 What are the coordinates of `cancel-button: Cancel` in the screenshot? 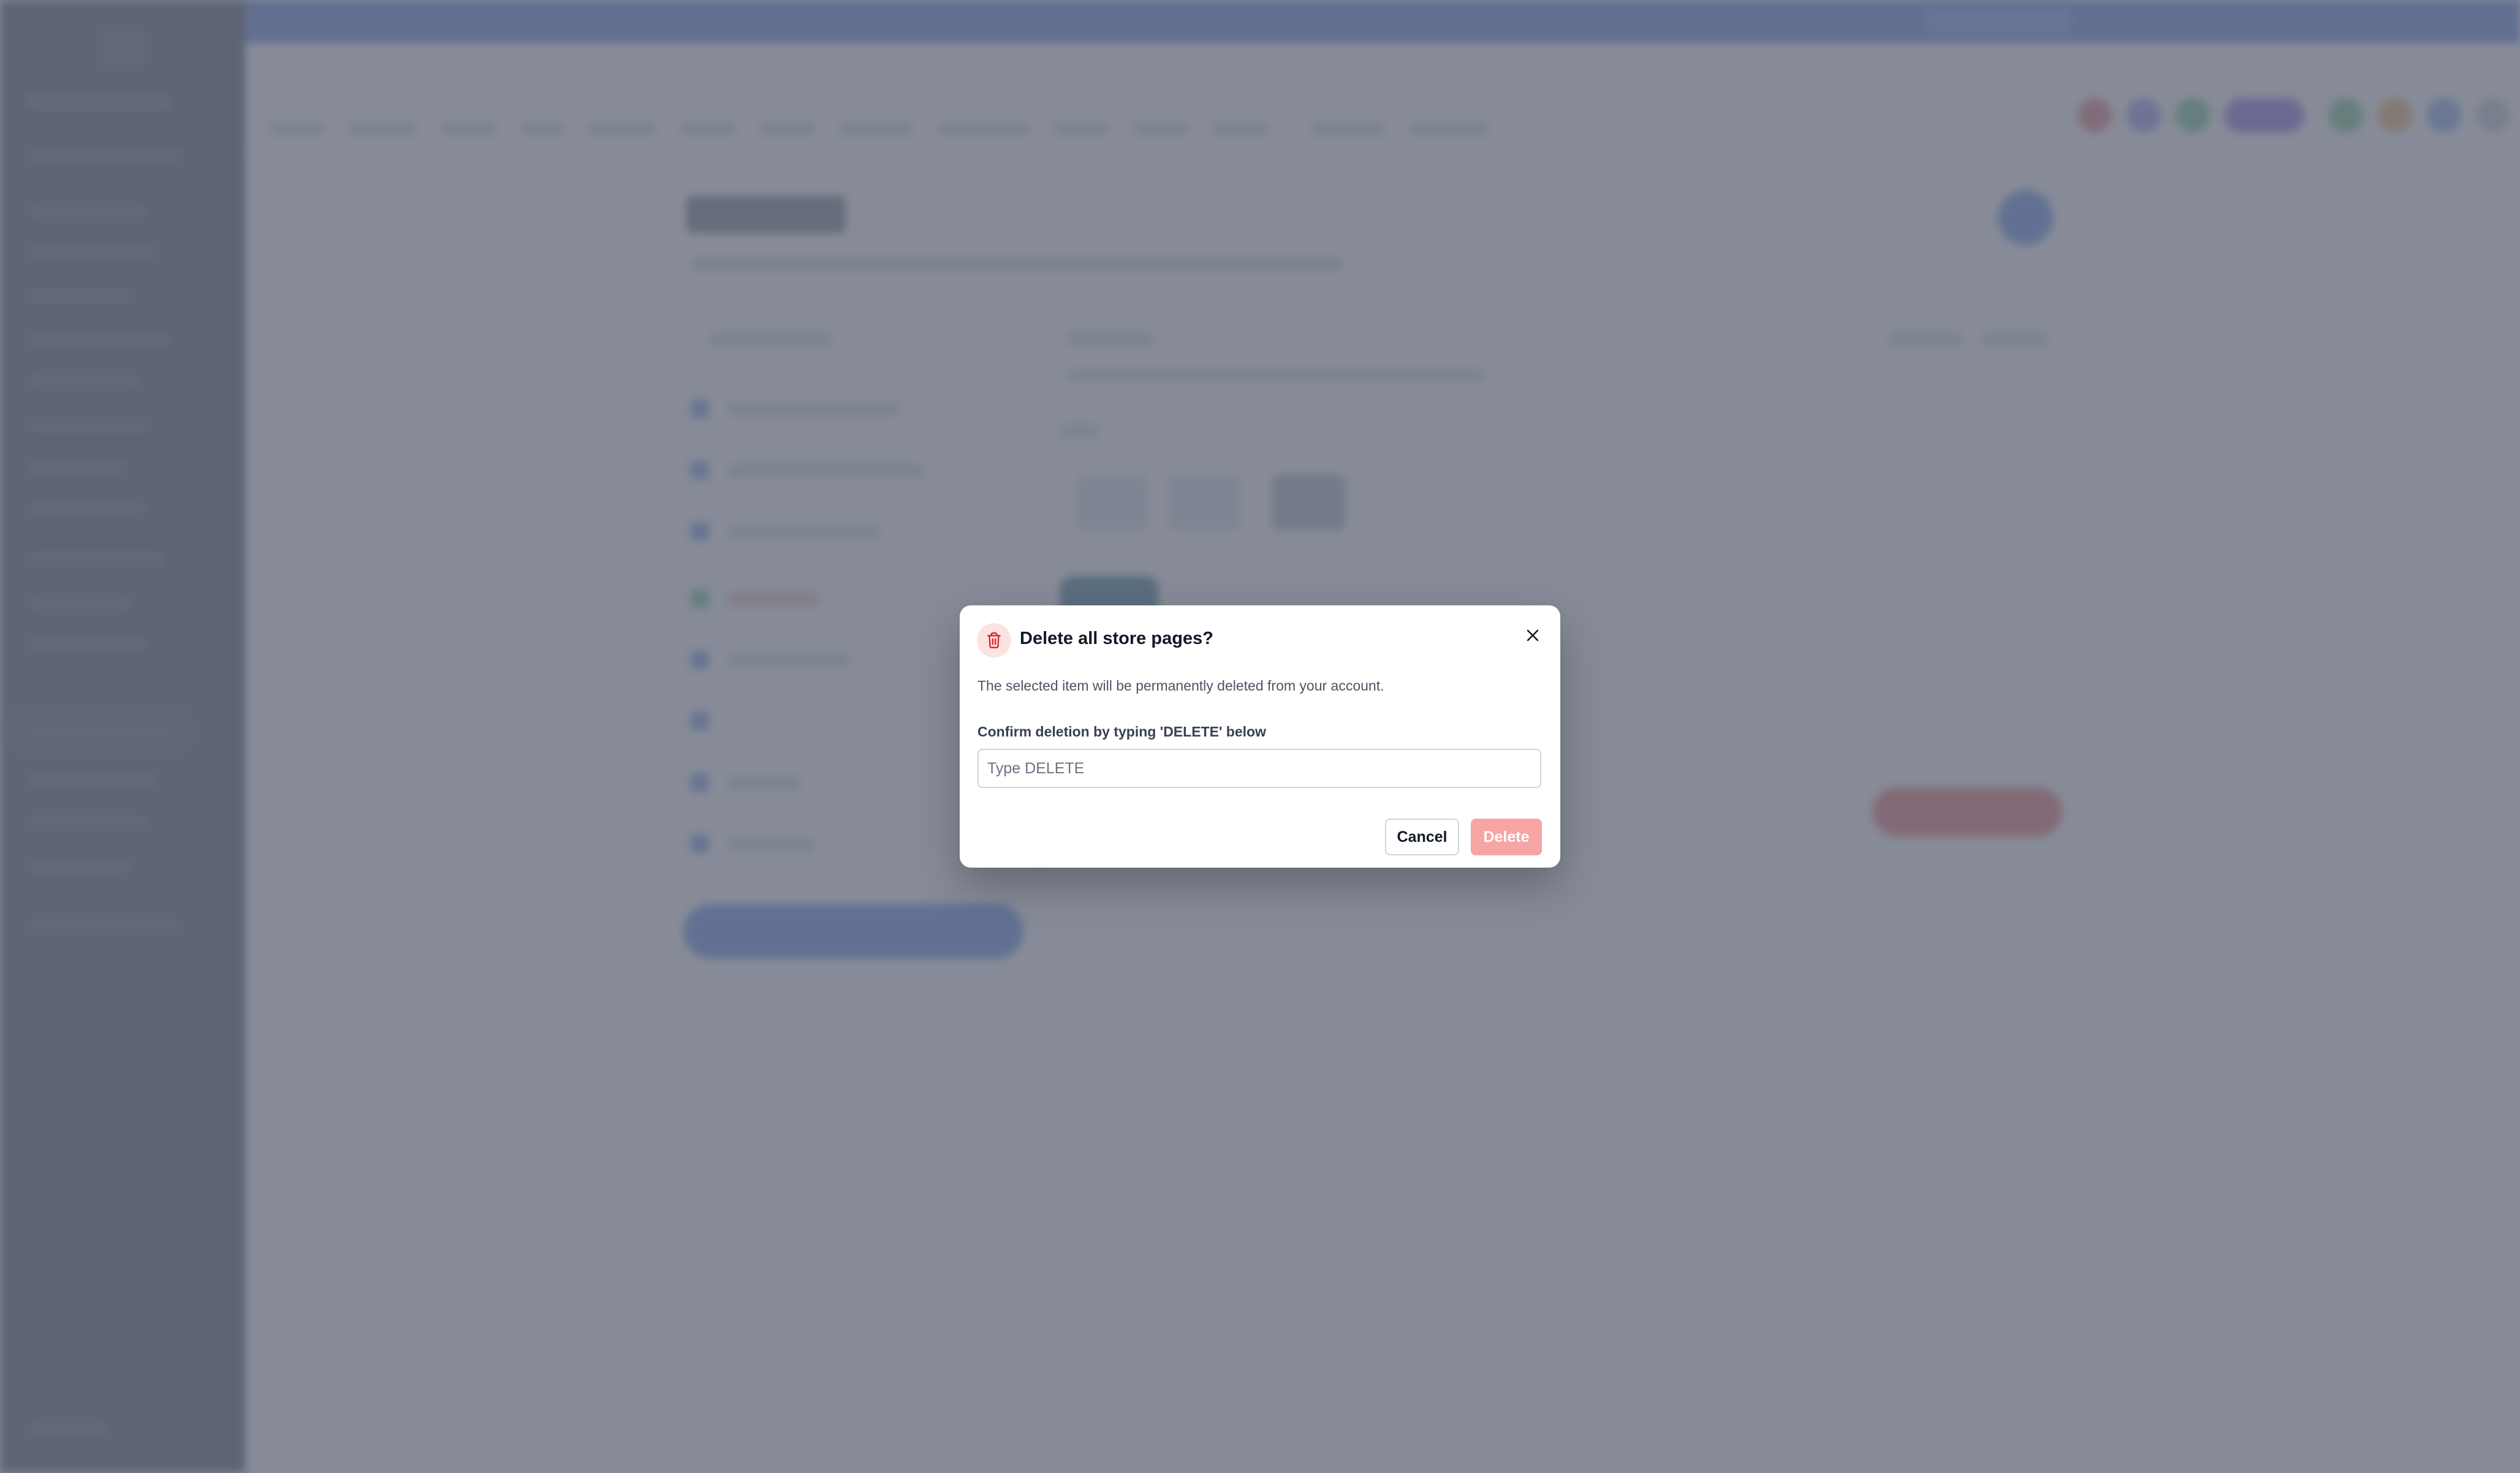 It's located at (1422, 837).